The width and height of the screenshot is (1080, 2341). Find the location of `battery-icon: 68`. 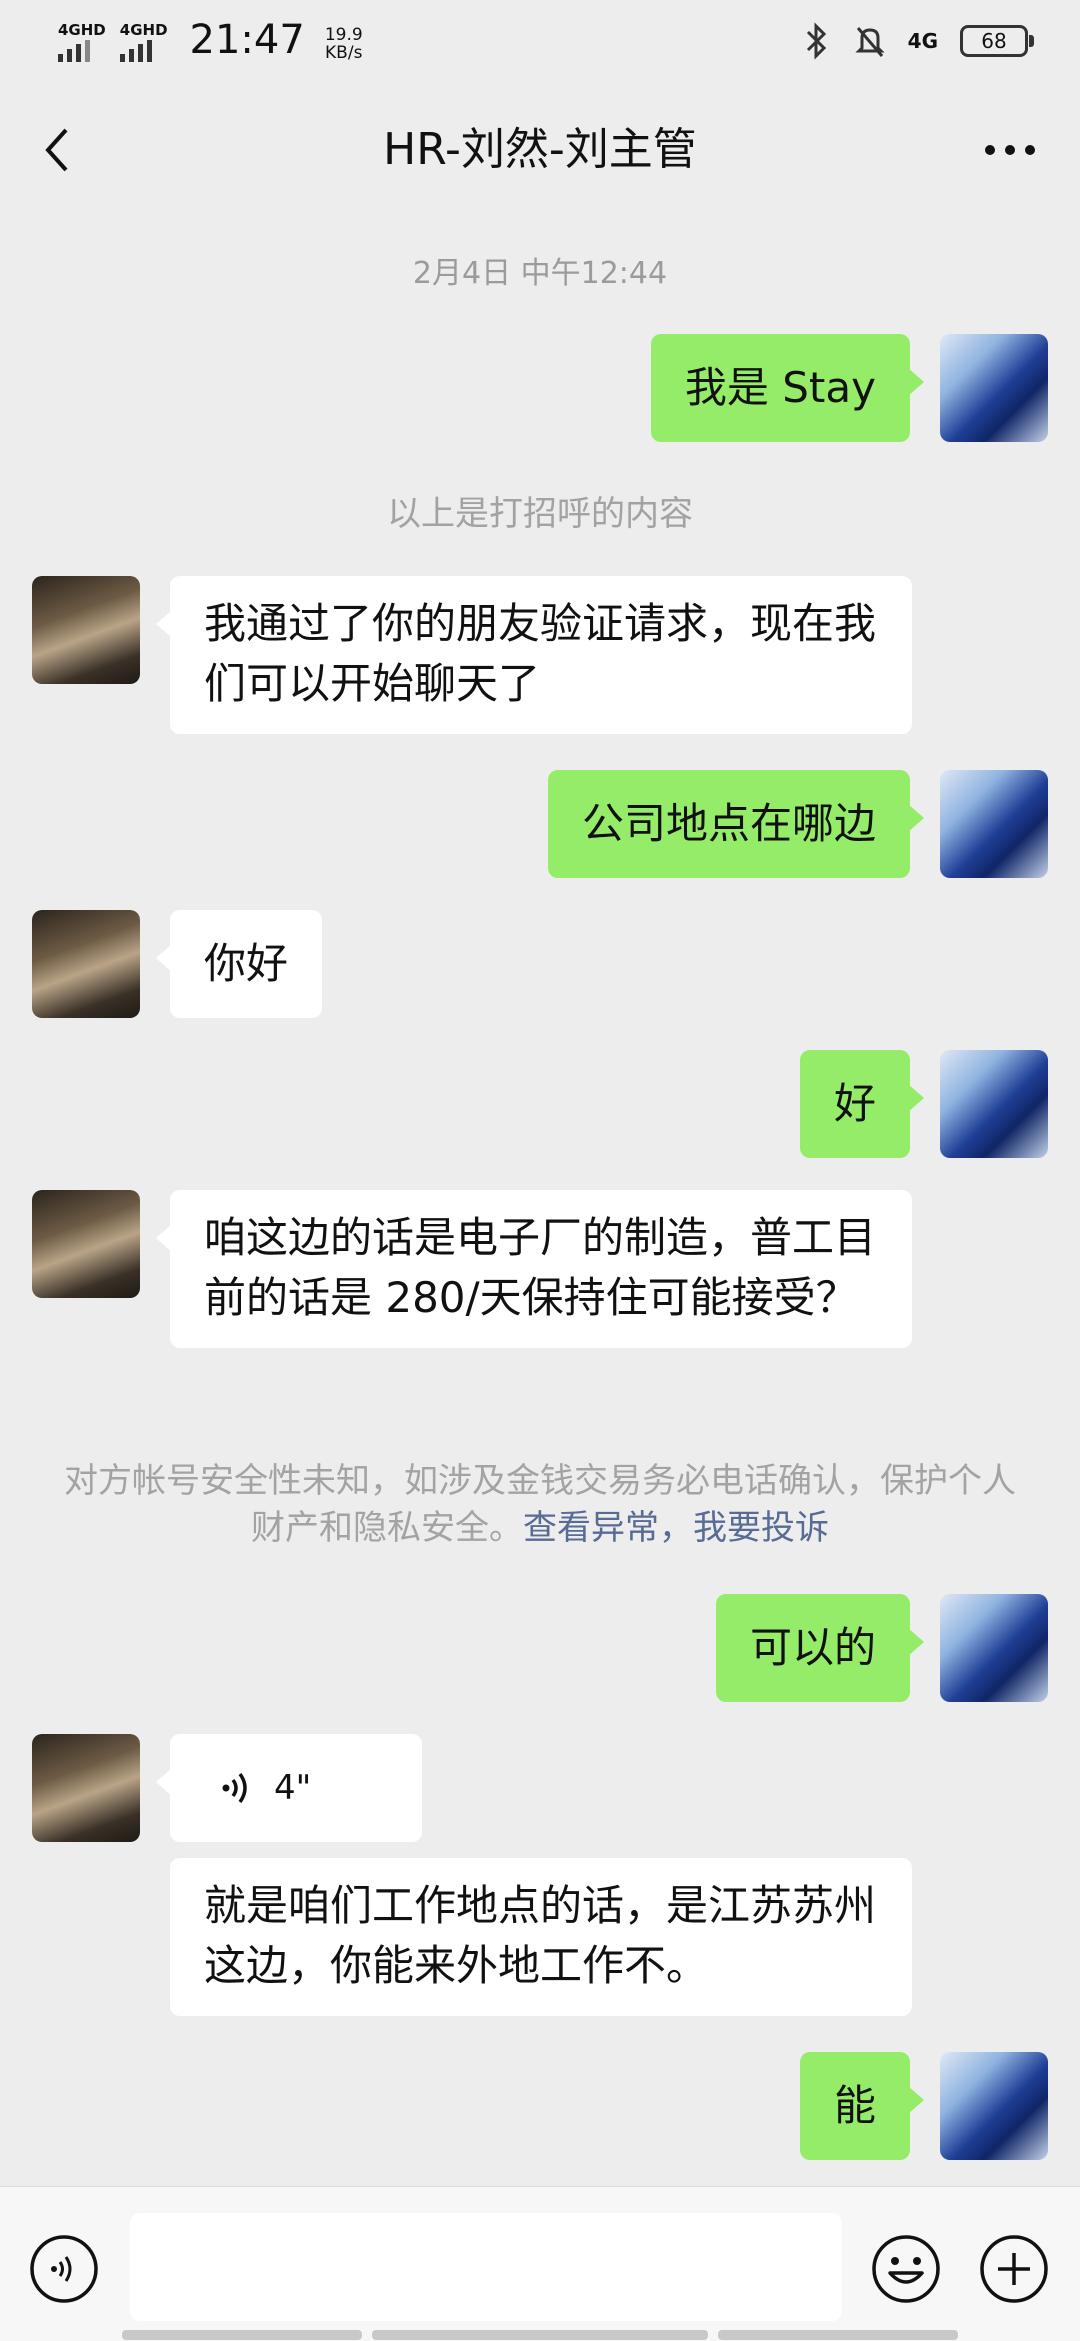

battery-icon: 68 is located at coordinates (997, 41).